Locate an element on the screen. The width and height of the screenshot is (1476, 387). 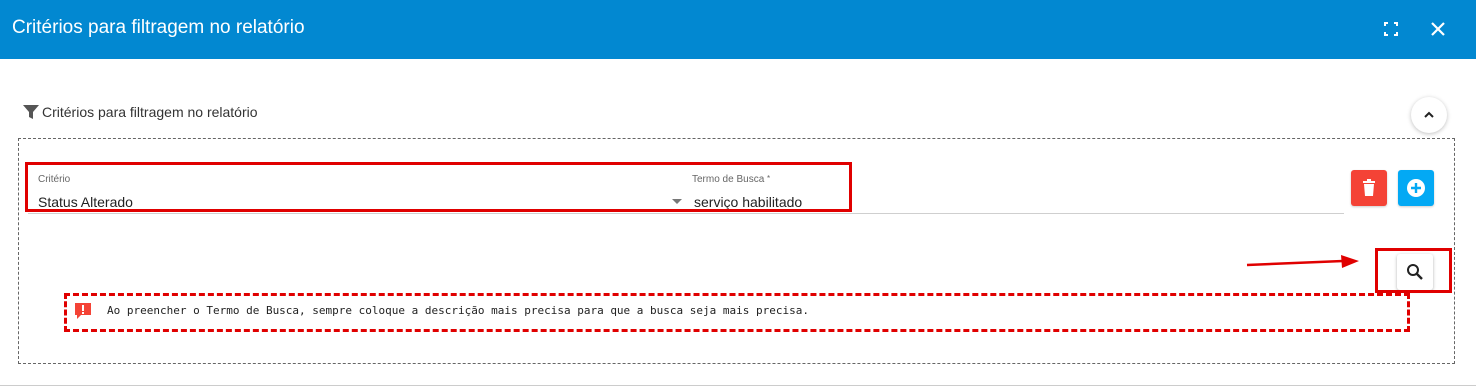
close-icon is located at coordinates (1438, 29).